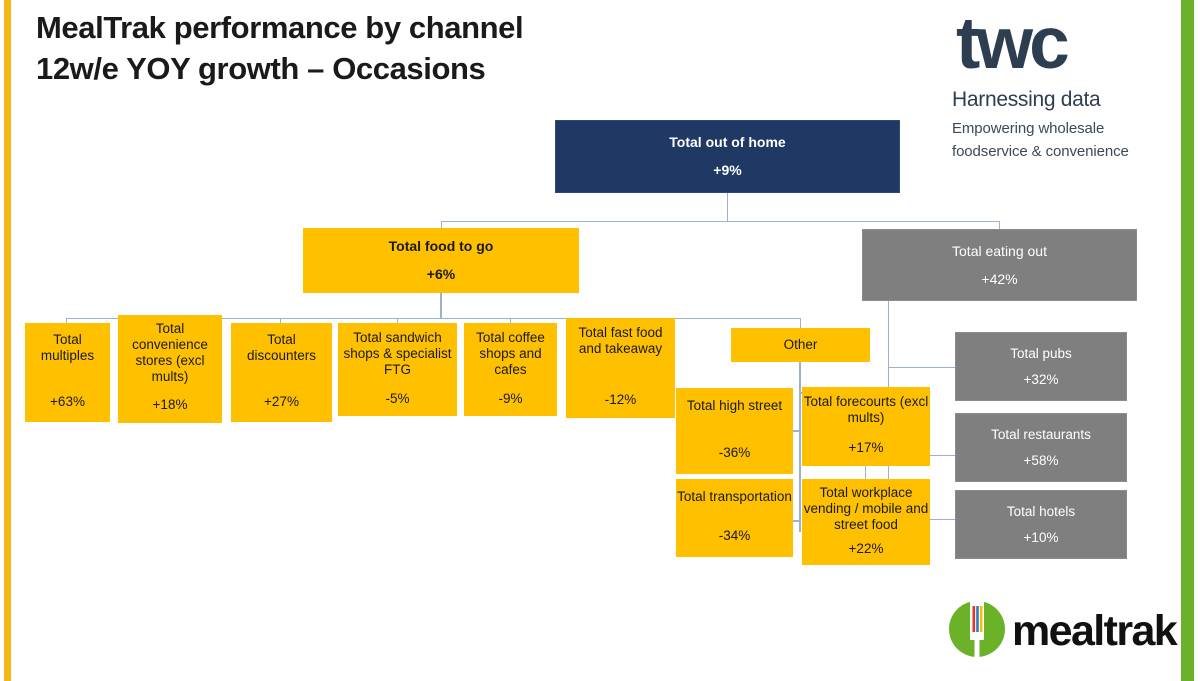  What do you see at coordinates (67, 347) in the screenshot?
I see `node-label: Total multiples` at bounding box center [67, 347].